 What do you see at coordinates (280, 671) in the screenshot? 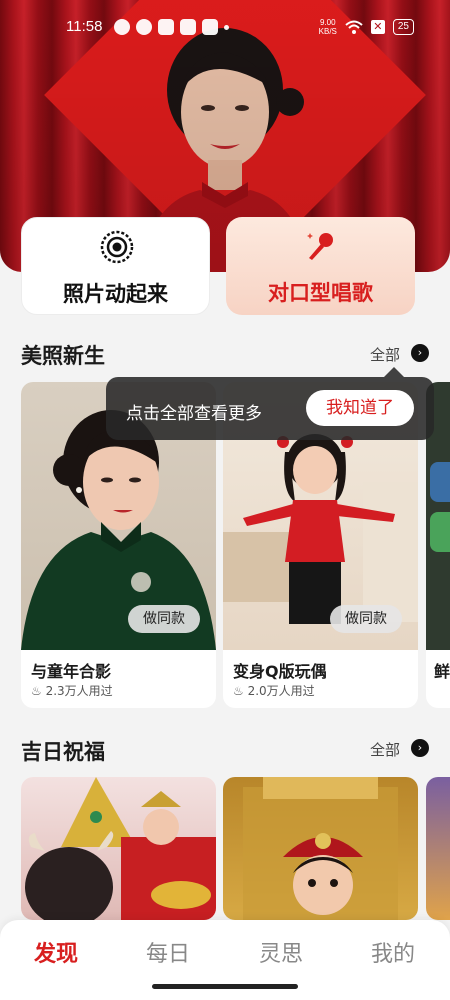
I see `card-title: 变身Q版玩偶` at bounding box center [280, 671].